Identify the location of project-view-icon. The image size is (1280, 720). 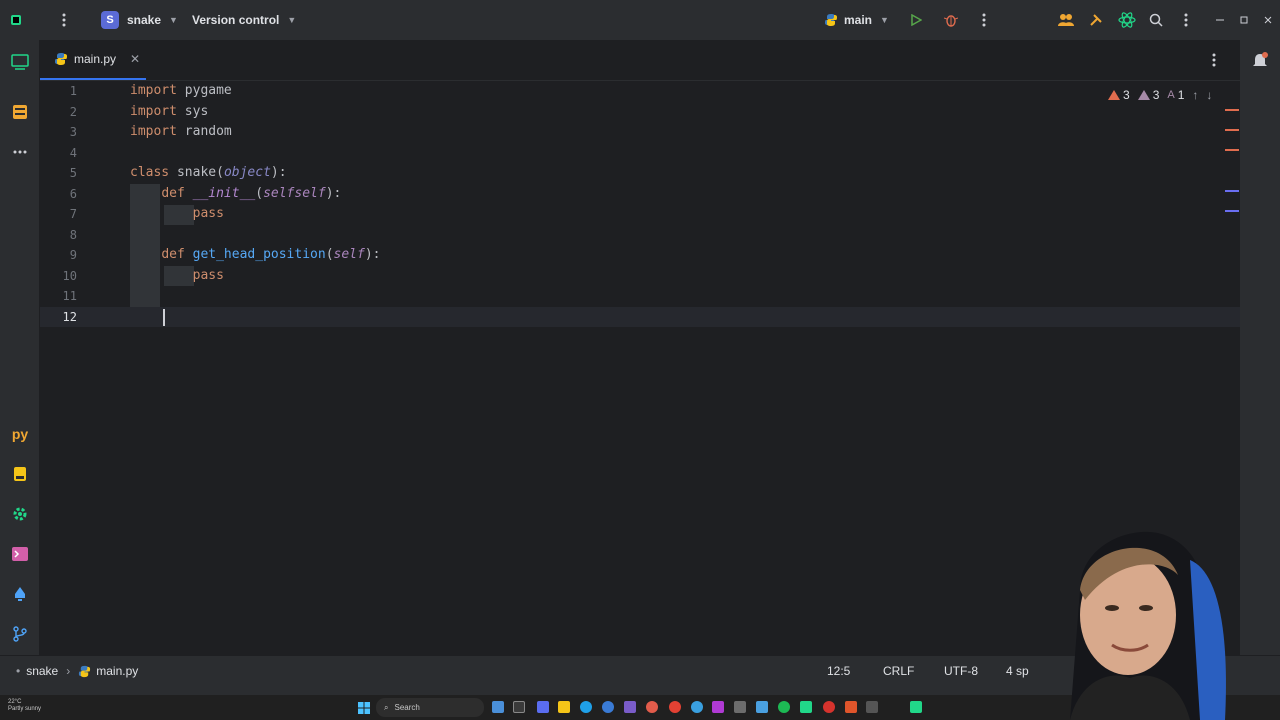
(20, 62).